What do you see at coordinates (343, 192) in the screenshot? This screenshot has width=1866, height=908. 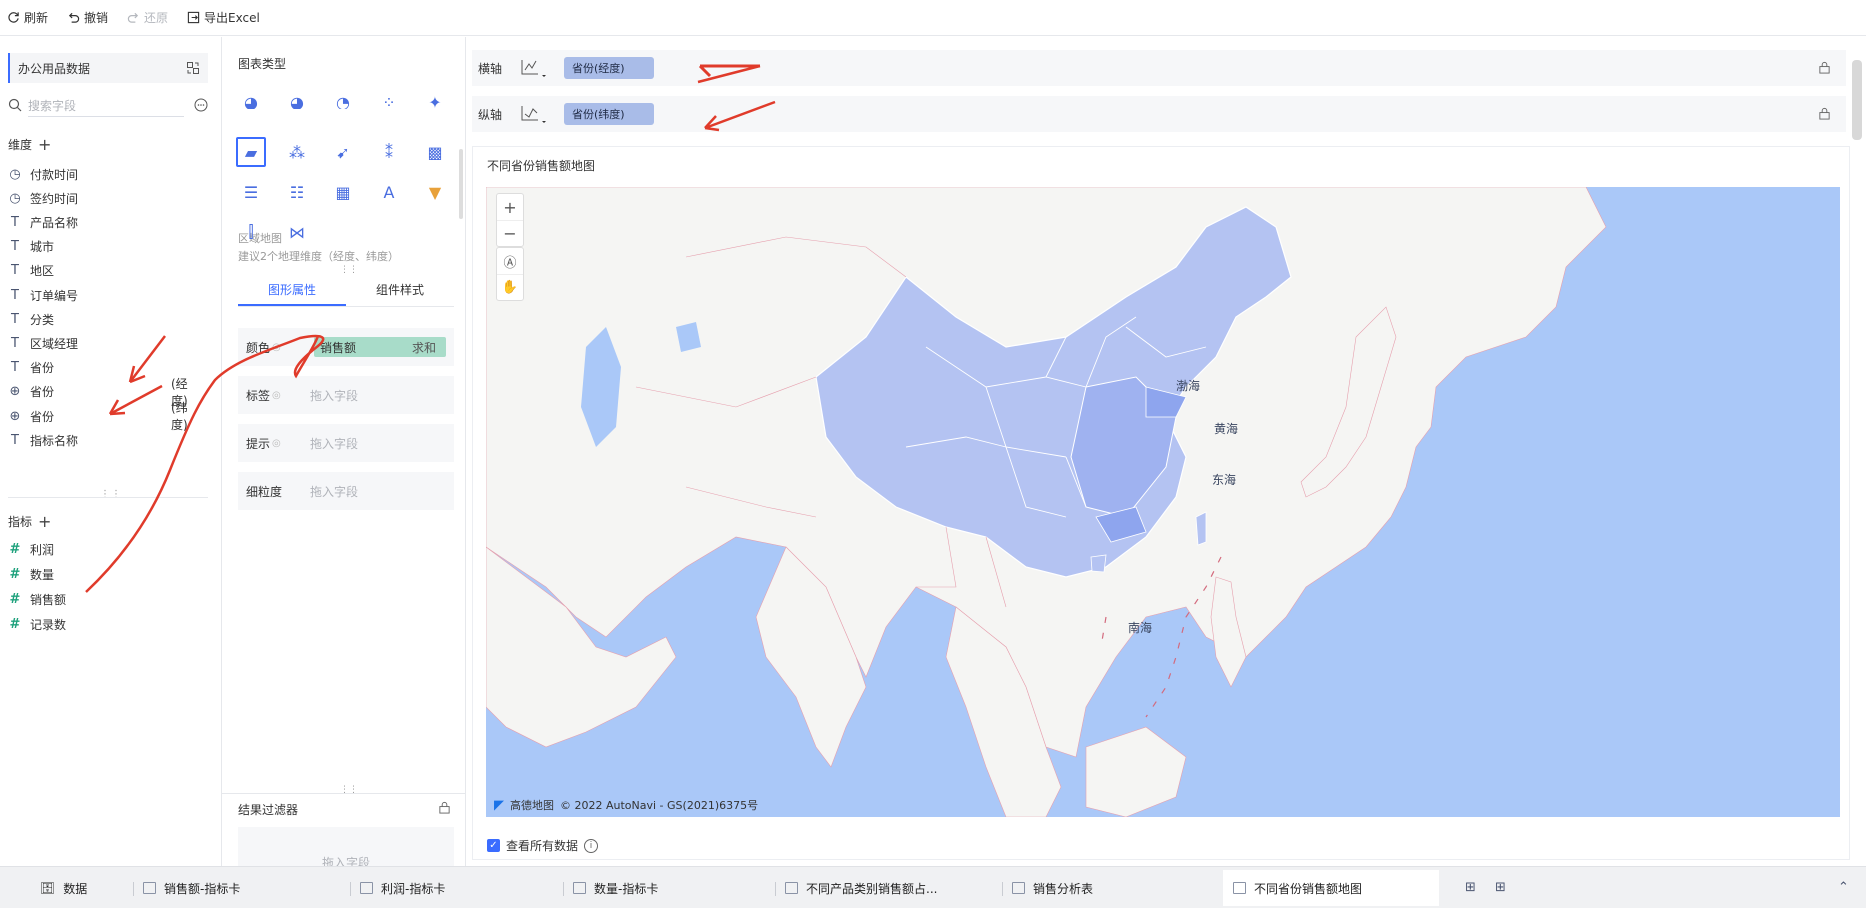 I see `treemap-icon: ▦` at bounding box center [343, 192].